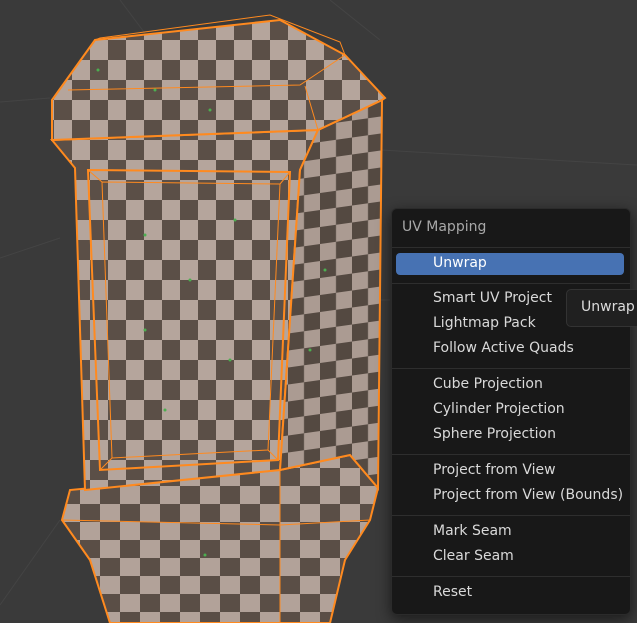  I want to click on menu-item-label: Unwrap, so click(460, 263).